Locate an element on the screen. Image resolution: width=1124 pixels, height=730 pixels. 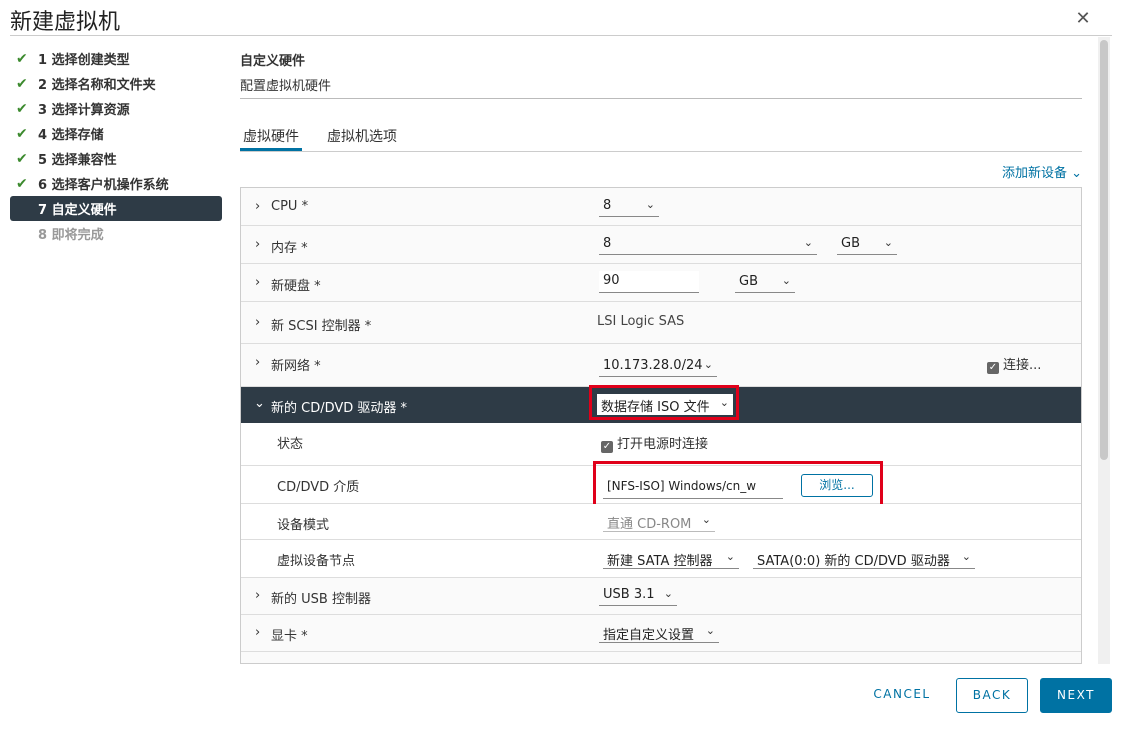
dialog-title: 新建虚拟机 is located at coordinates (65, 22).